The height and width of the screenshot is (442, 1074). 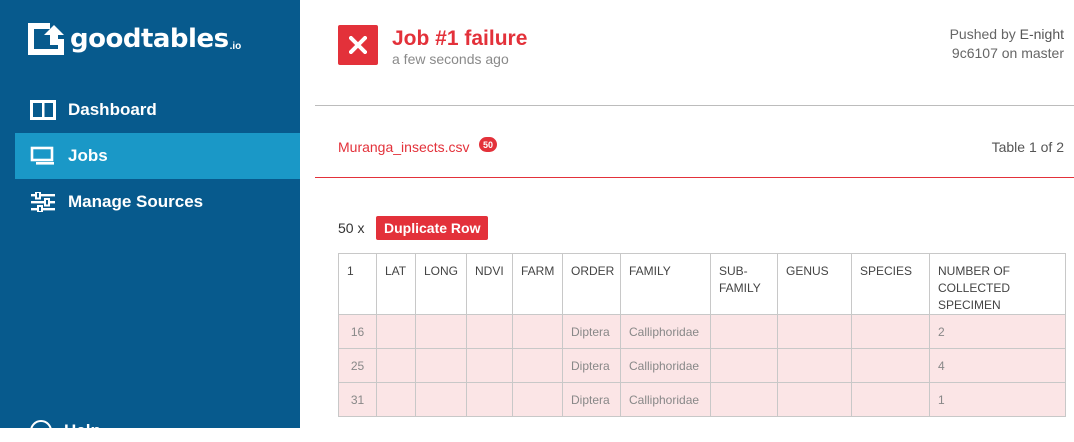 What do you see at coordinates (357, 365) in the screenshot?
I see `row-number-cell: 25` at bounding box center [357, 365].